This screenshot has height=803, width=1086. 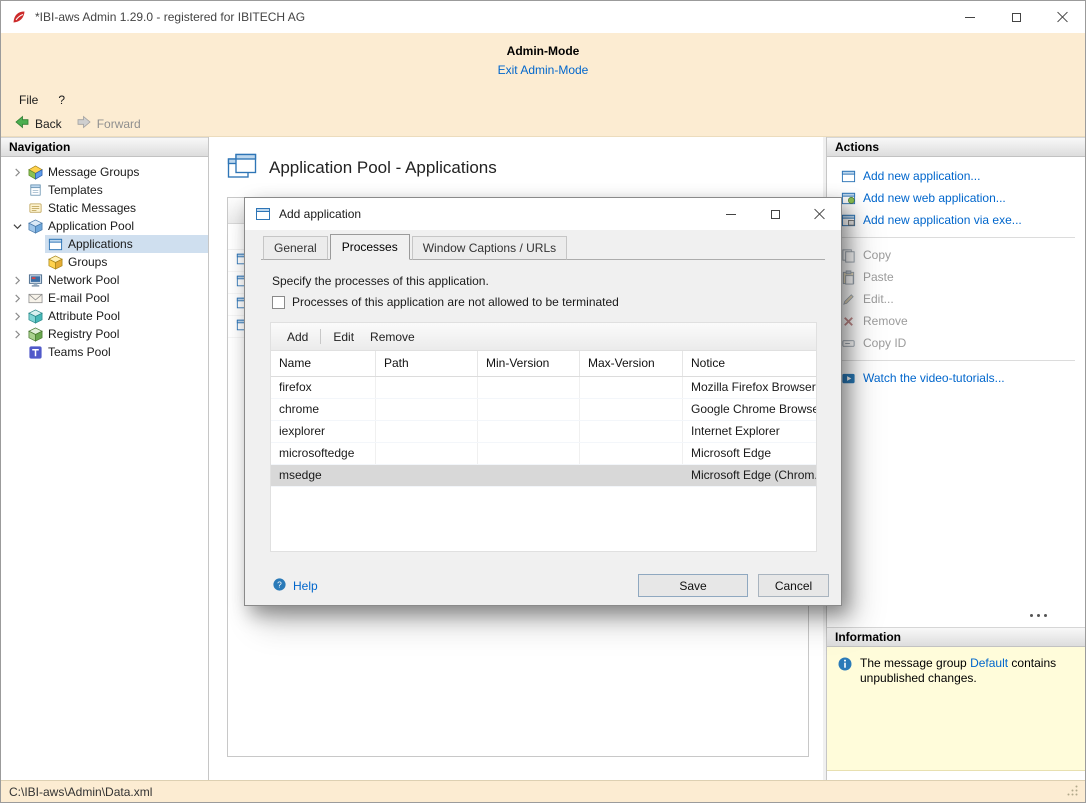 I want to click on remove-process-button: Remove, so click(x=392, y=337).